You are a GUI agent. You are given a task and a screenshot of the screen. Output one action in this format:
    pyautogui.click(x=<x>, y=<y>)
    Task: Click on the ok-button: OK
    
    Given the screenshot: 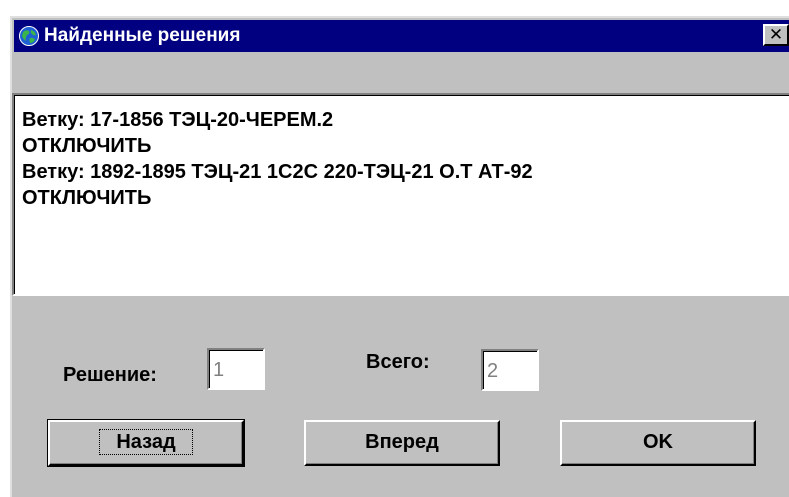 What is the action you would take?
    pyautogui.click(x=658, y=443)
    